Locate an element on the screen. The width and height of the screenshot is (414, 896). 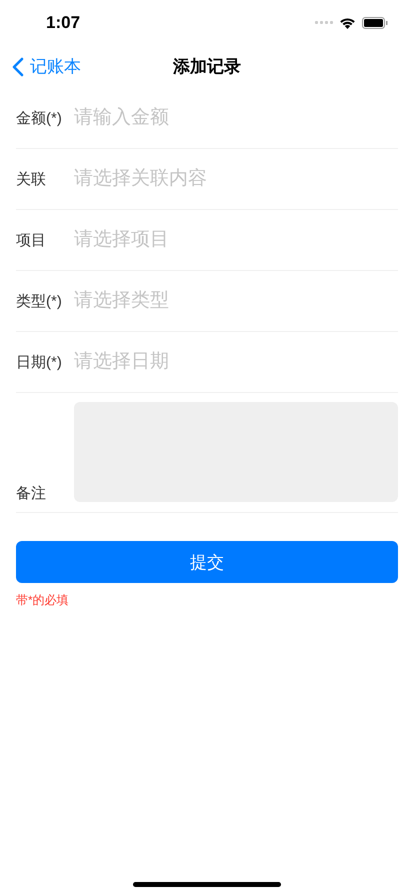
required-note: 带*的必填 is located at coordinates (43, 600).